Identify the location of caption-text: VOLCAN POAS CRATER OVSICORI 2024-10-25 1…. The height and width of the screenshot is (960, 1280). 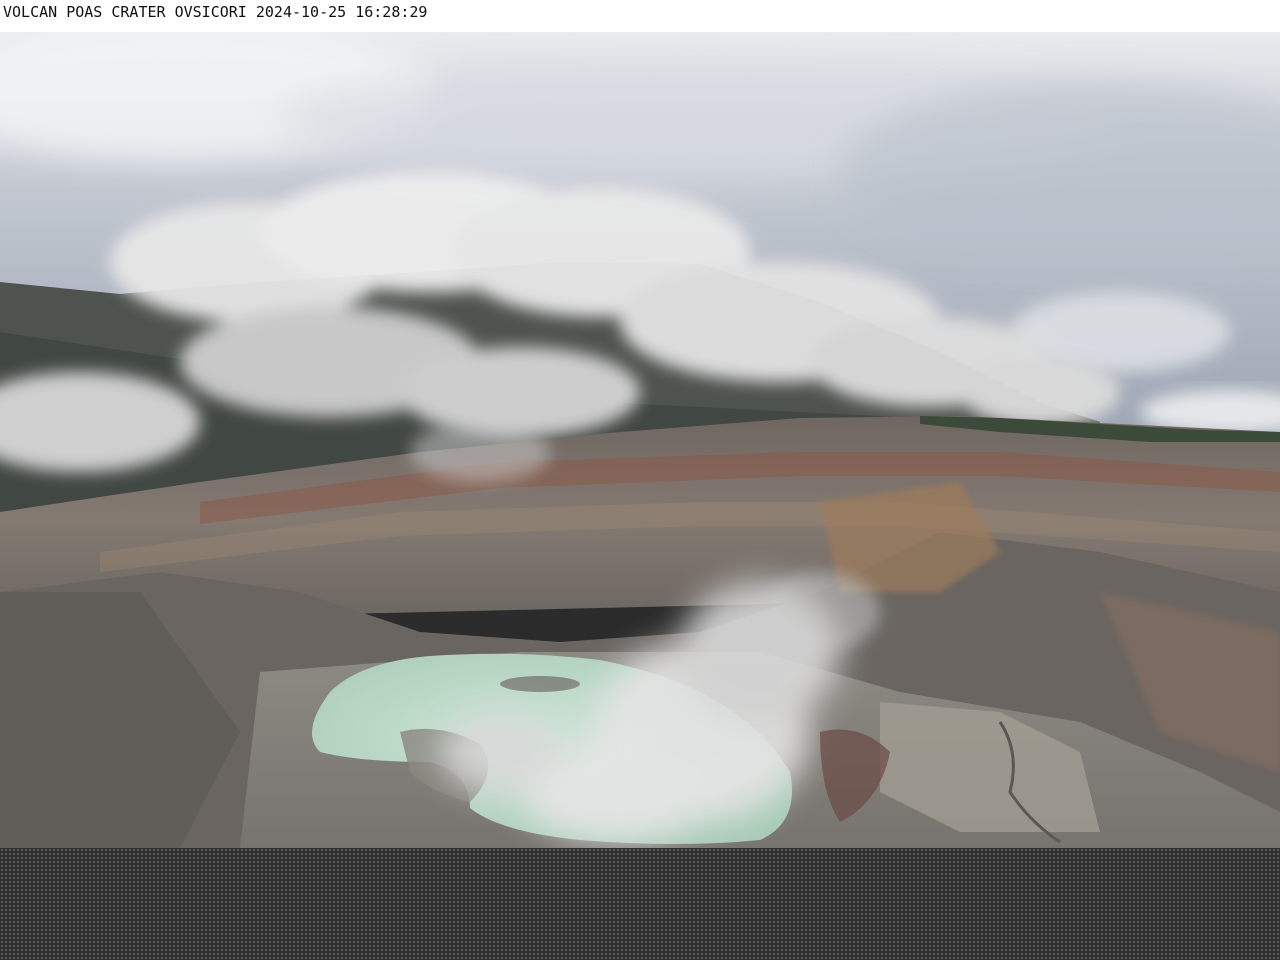
(215, 12).